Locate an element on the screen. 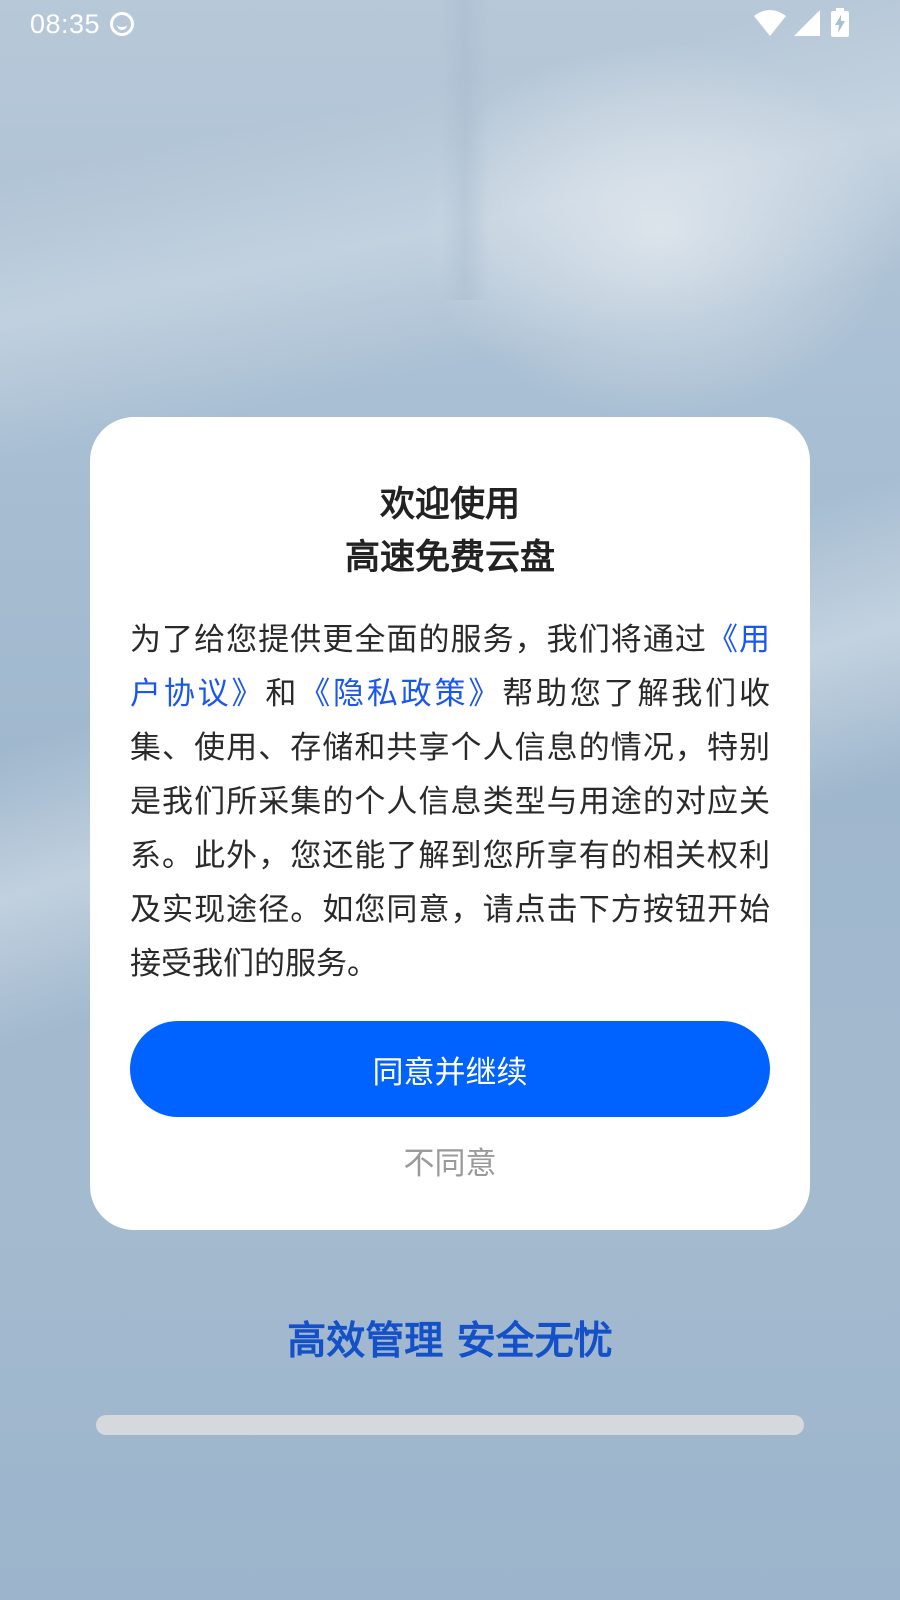 The height and width of the screenshot is (1600, 900). status-icons is located at coordinates (802, 23).